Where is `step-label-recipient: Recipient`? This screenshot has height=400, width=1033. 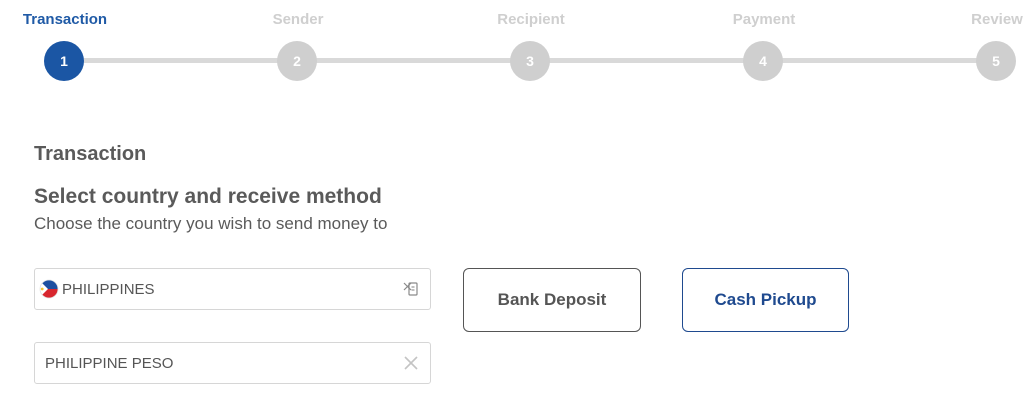
step-label-recipient: Recipient is located at coordinates (531, 19).